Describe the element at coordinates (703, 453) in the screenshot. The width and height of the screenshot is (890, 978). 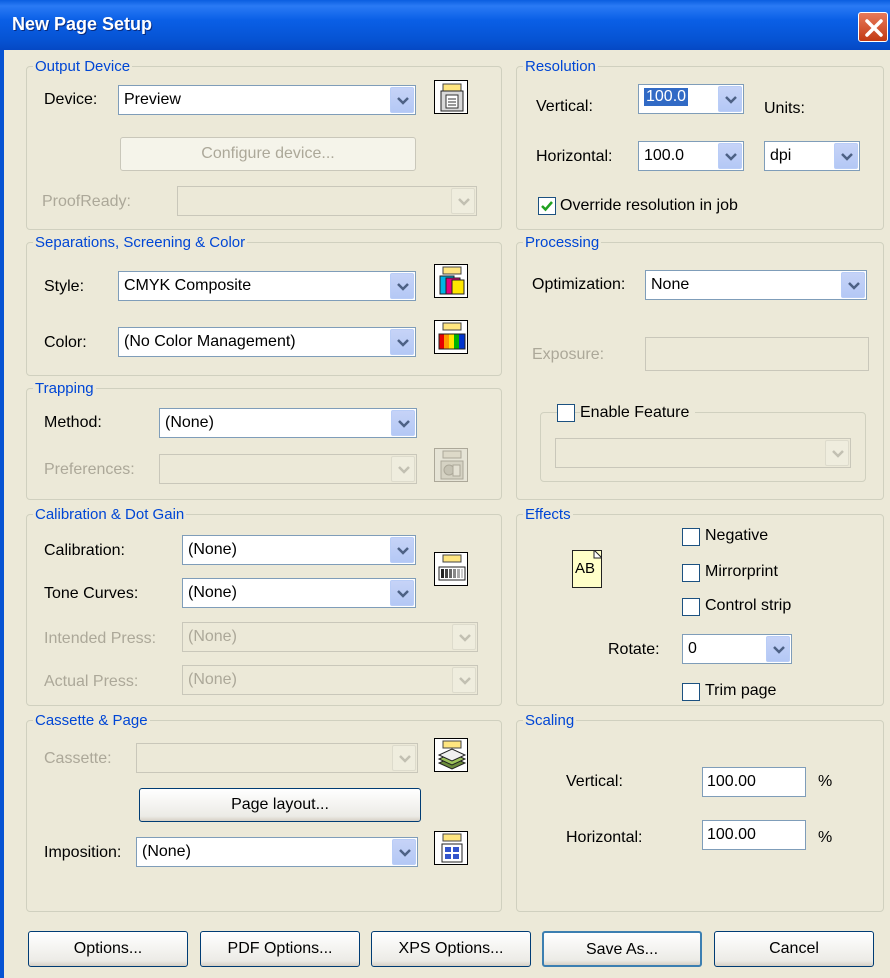
I see `feature-select` at that location.